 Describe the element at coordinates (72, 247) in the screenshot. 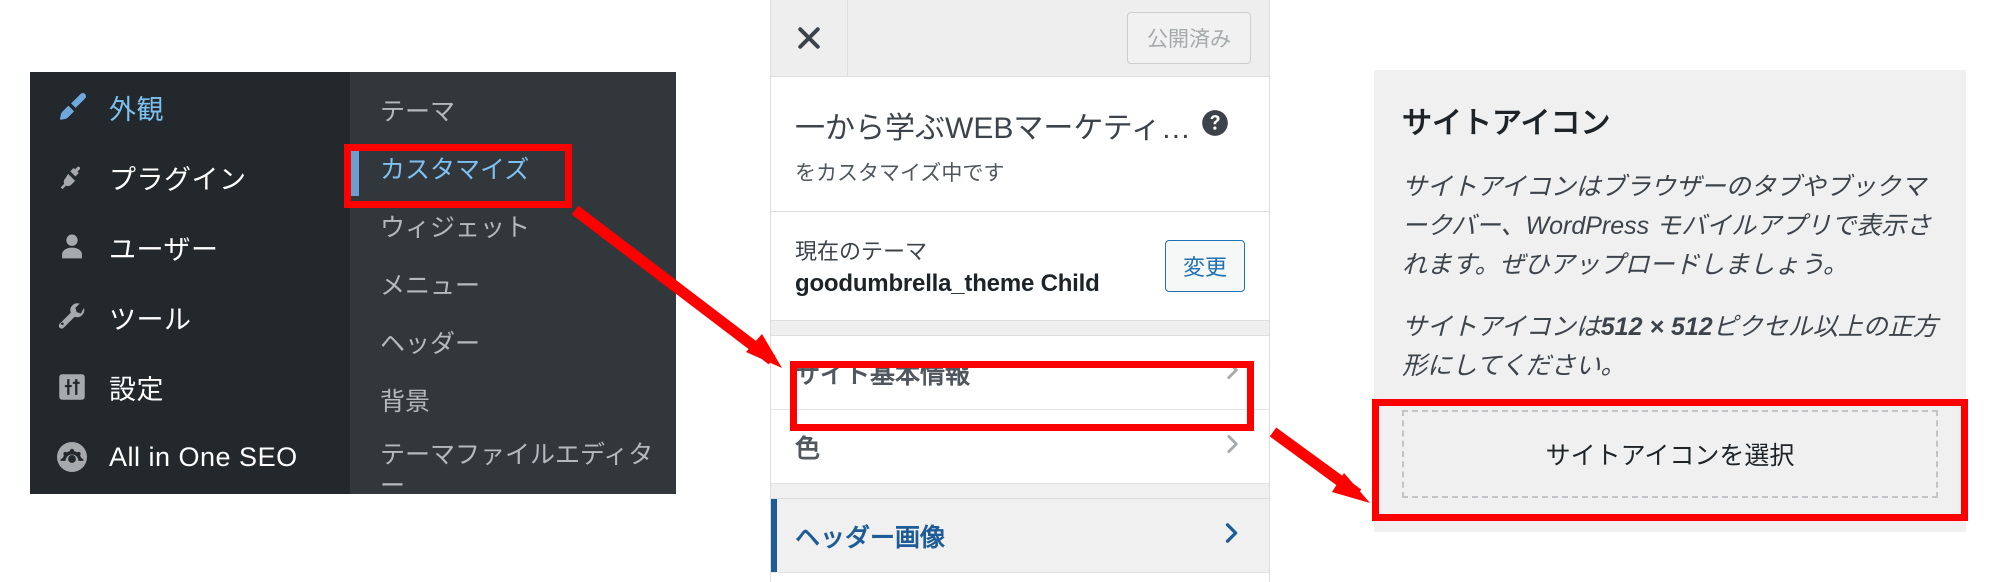

I see `users-person-icon` at that location.